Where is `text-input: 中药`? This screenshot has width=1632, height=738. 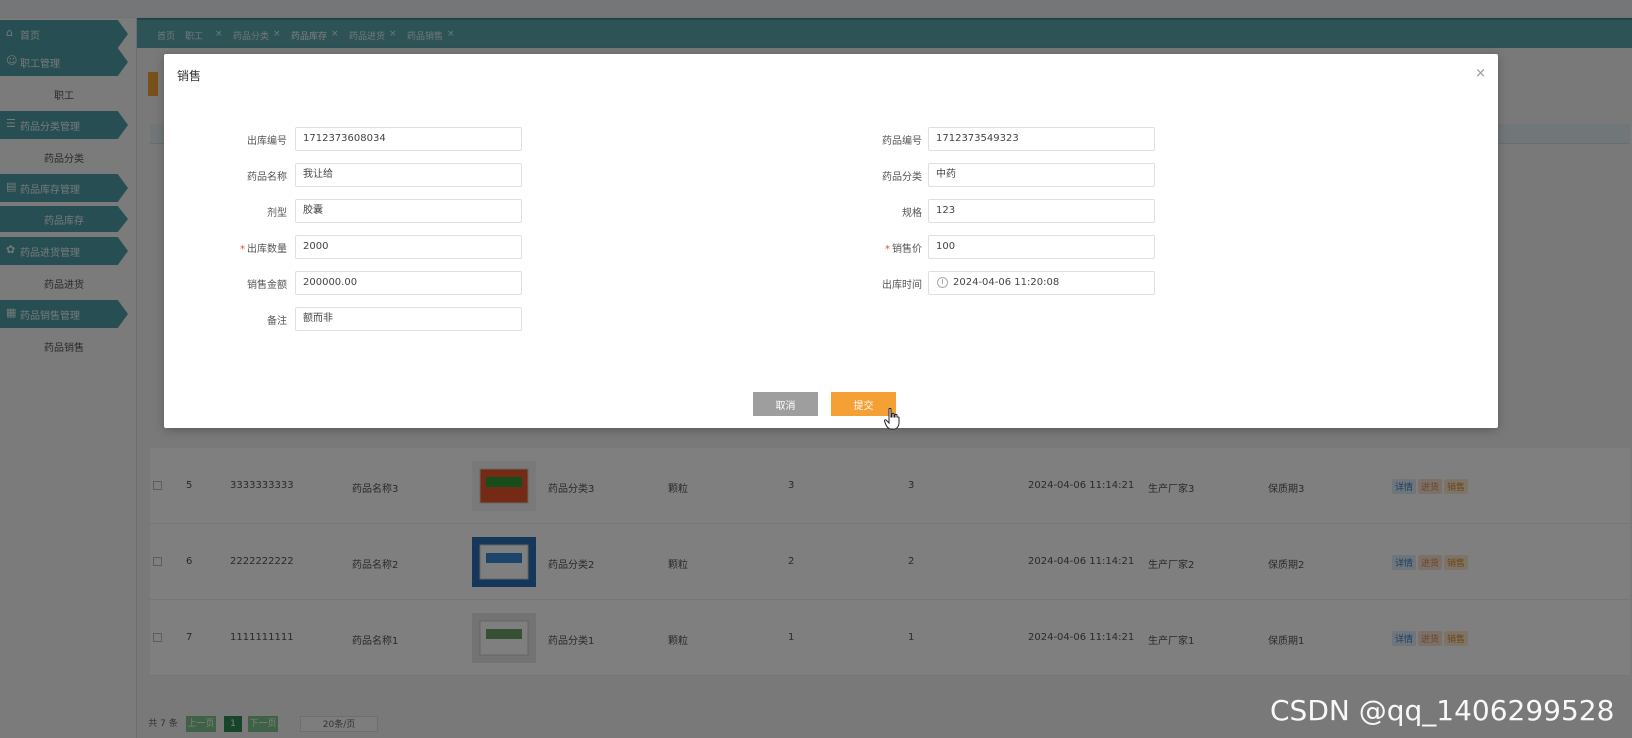
text-input: 中药 is located at coordinates (1041, 175).